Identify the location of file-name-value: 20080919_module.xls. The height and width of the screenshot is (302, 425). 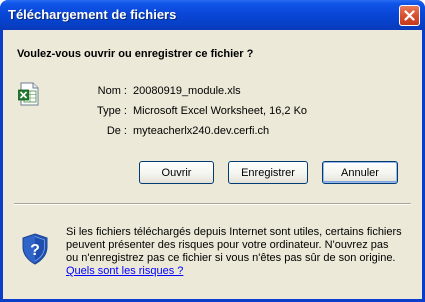
(187, 91).